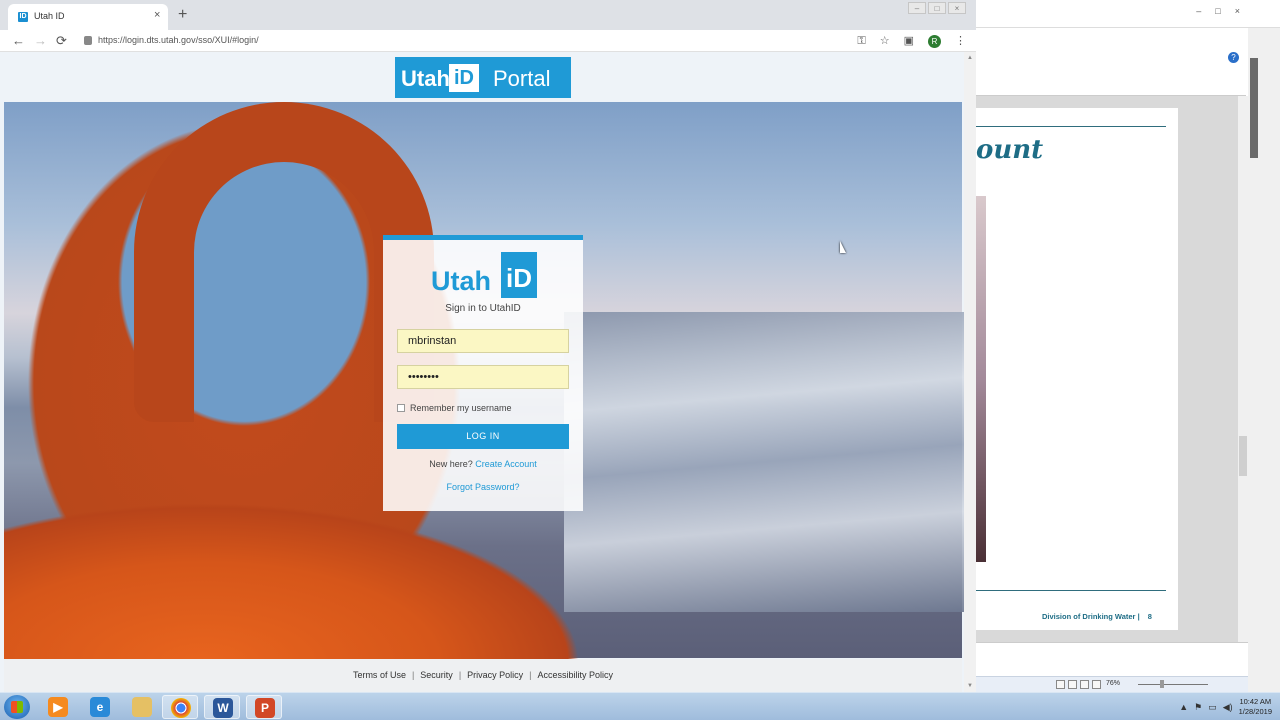 This screenshot has width=1280, height=720. I want to click on banner-portal-text: Portal, so click(522, 78).